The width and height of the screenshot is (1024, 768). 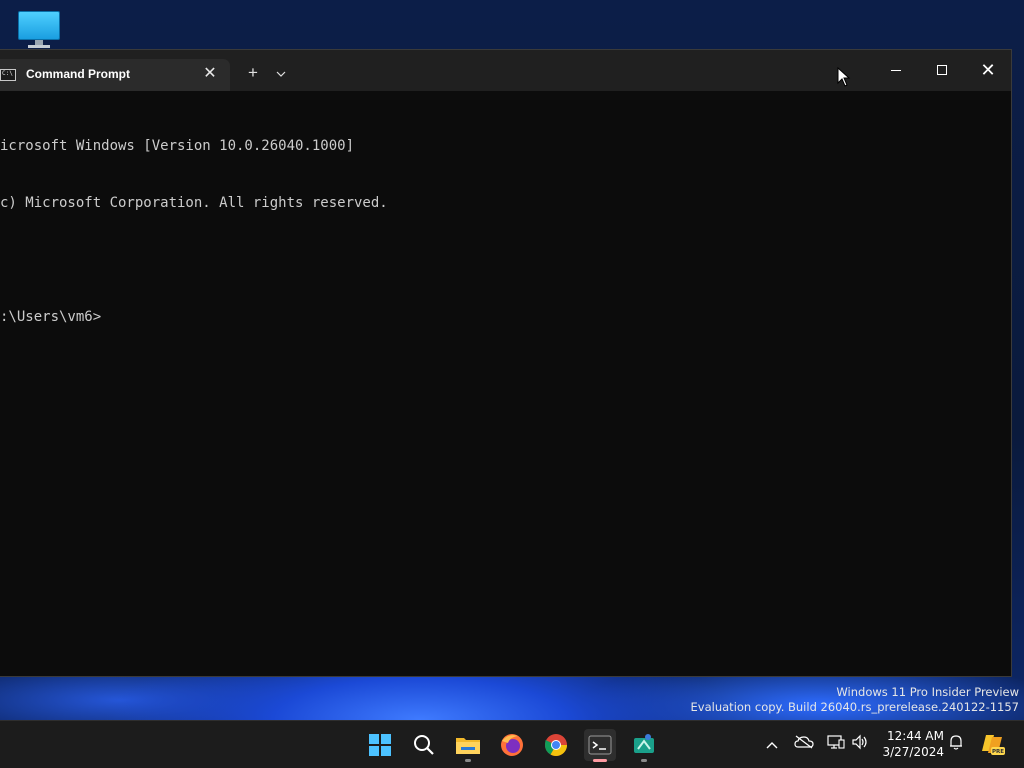 I want to click on new-tab-button: +, so click(x=253, y=74).